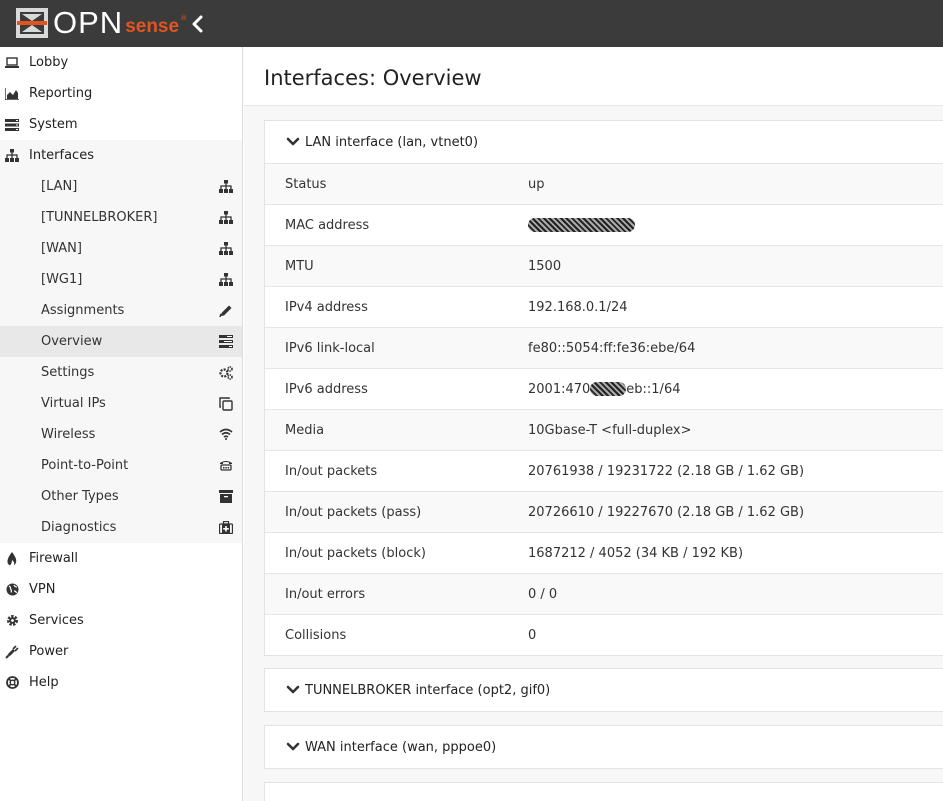  I want to click on sidebar-item-lobby: Lobby, so click(121, 62).